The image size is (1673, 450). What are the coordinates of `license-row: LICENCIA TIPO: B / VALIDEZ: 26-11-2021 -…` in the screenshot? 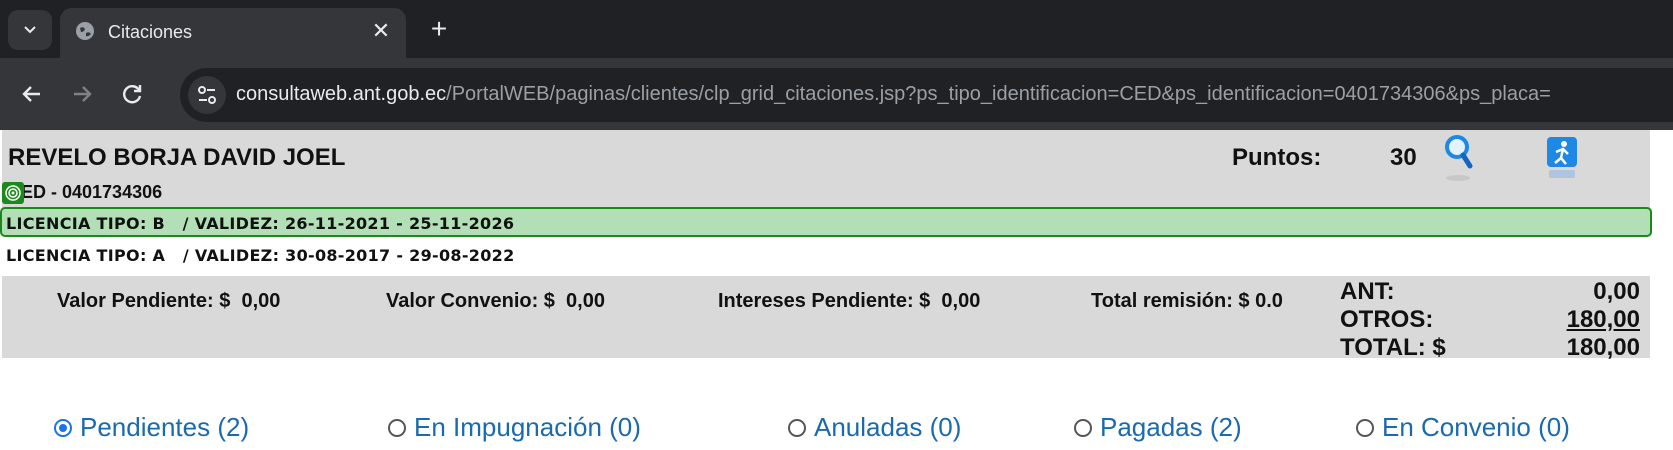 It's located at (260, 223).